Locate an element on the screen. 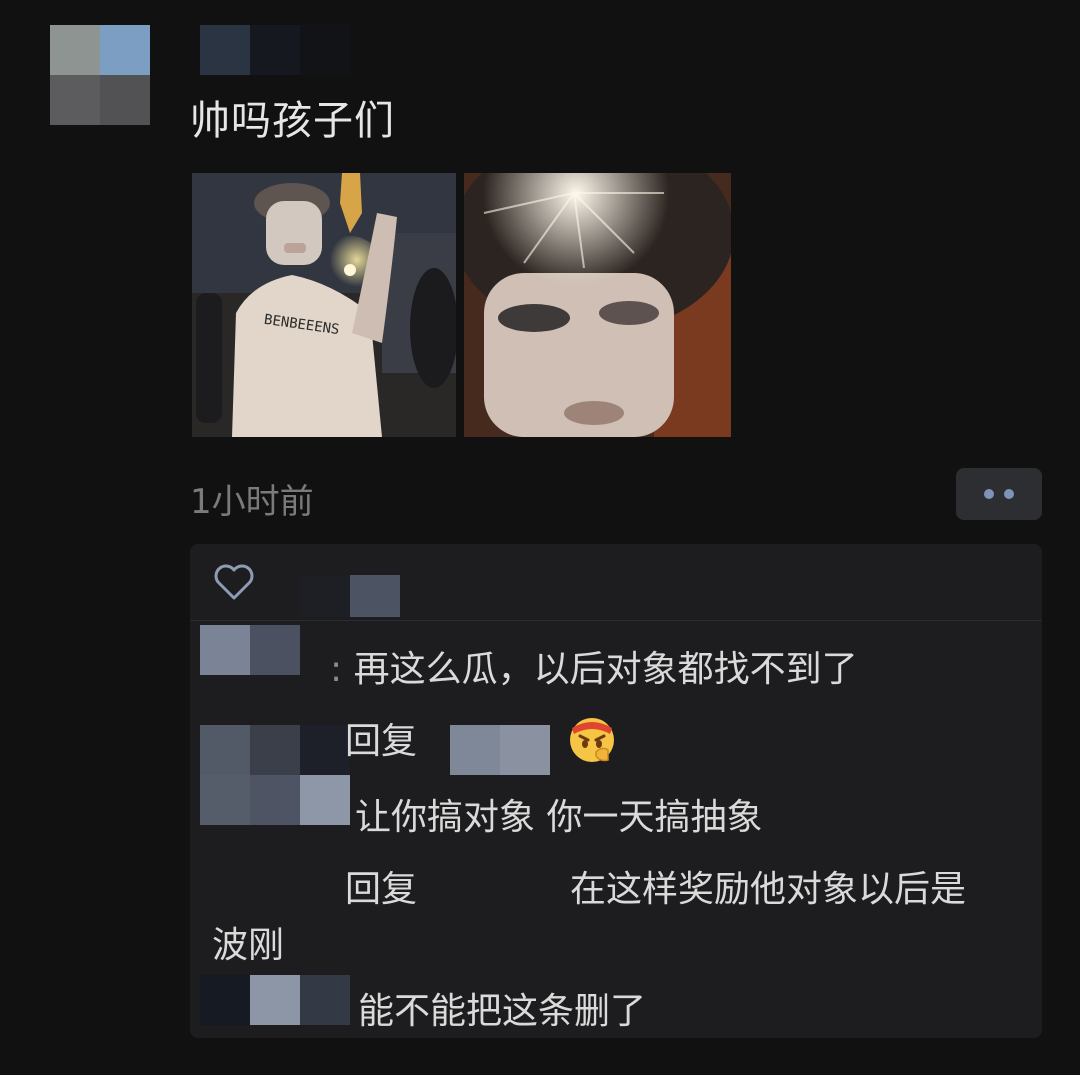 This screenshot has width=1080, height=1075. poster-name is located at coordinates (275, 50).